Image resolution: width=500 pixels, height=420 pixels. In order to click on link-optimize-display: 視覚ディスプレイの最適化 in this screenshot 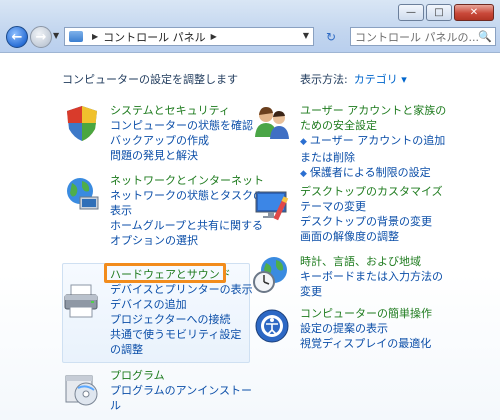, I will do `click(366, 343)`.